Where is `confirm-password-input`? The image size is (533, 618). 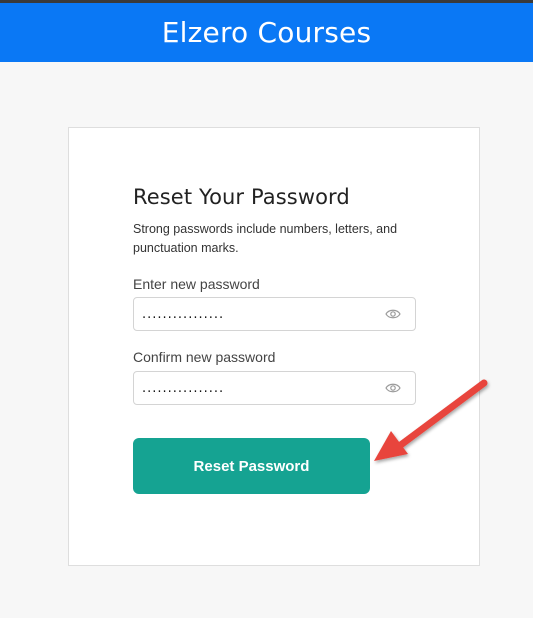 confirm-password-input is located at coordinates (257, 388).